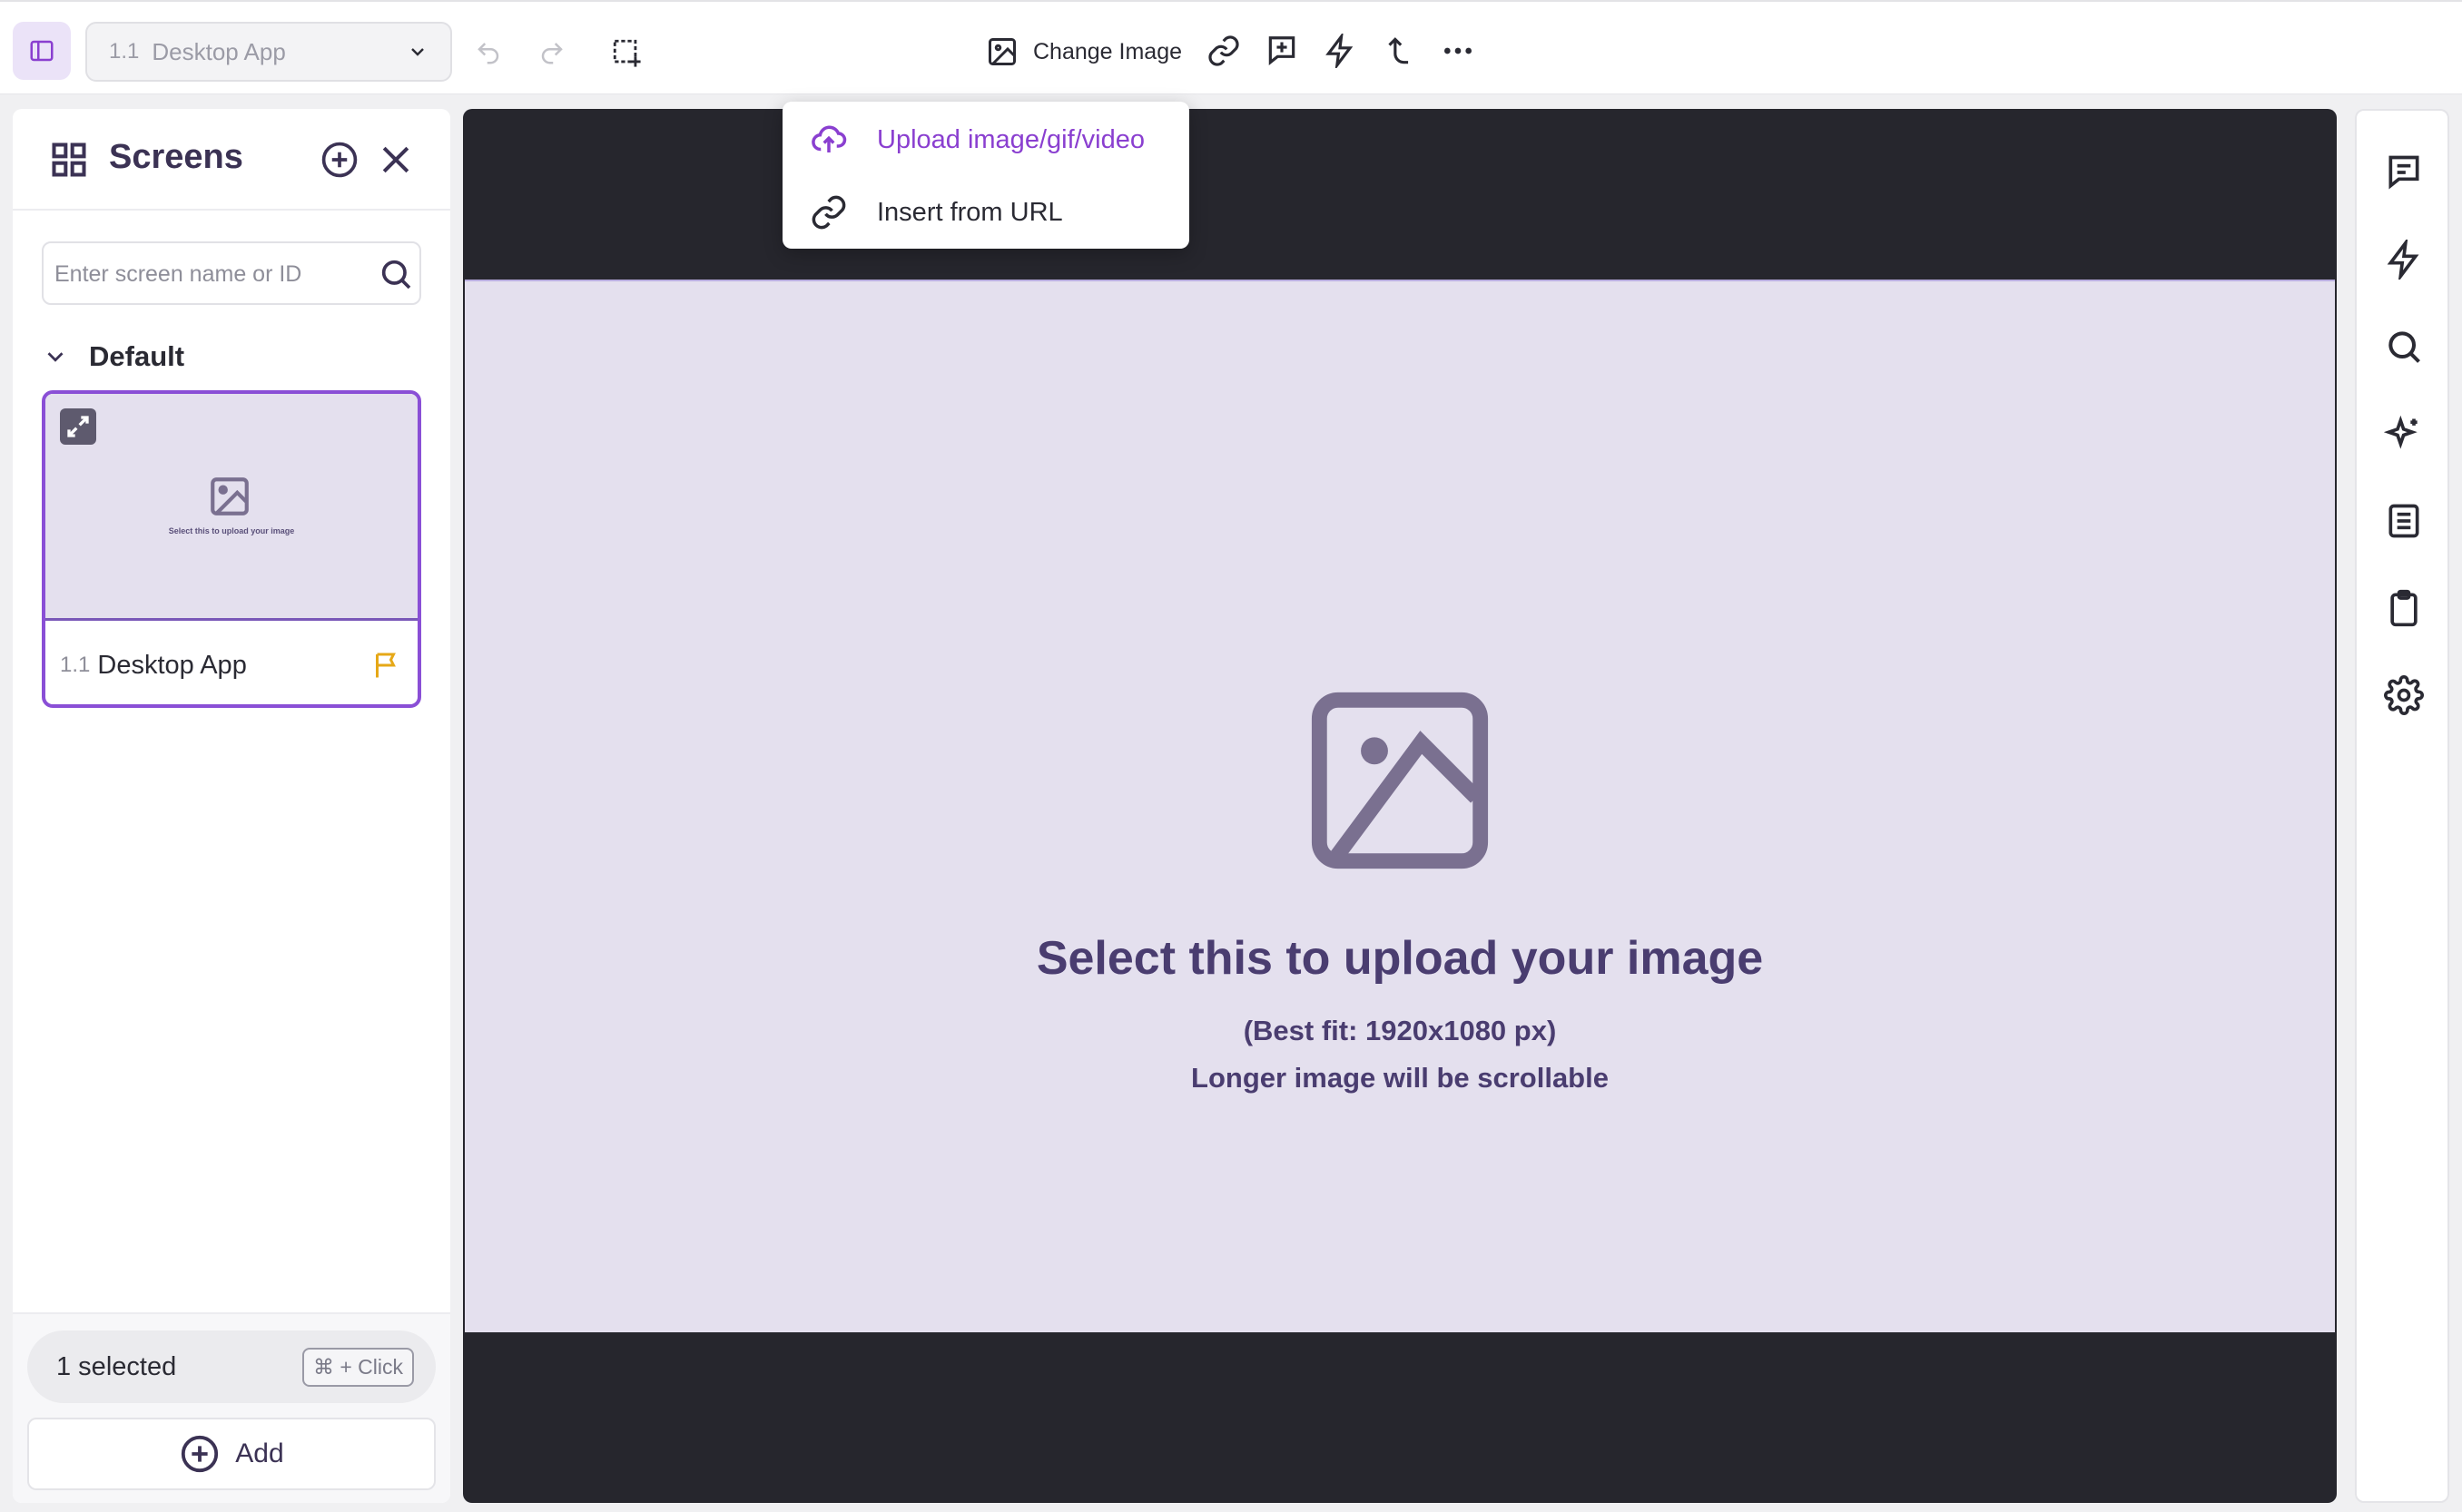 This screenshot has width=2462, height=1512. I want to click on image-icon, so click(1002, 51).